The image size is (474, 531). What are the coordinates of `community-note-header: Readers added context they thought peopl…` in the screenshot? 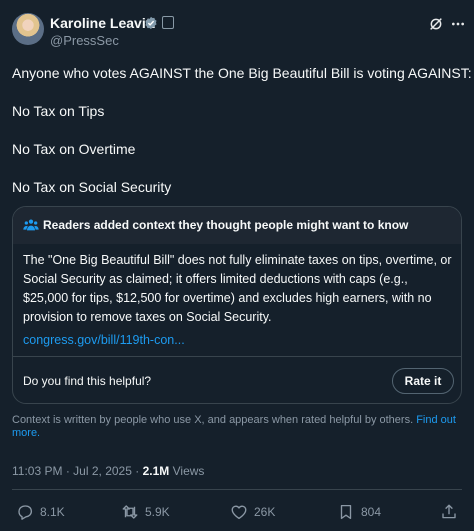 It's located at (237, 225).